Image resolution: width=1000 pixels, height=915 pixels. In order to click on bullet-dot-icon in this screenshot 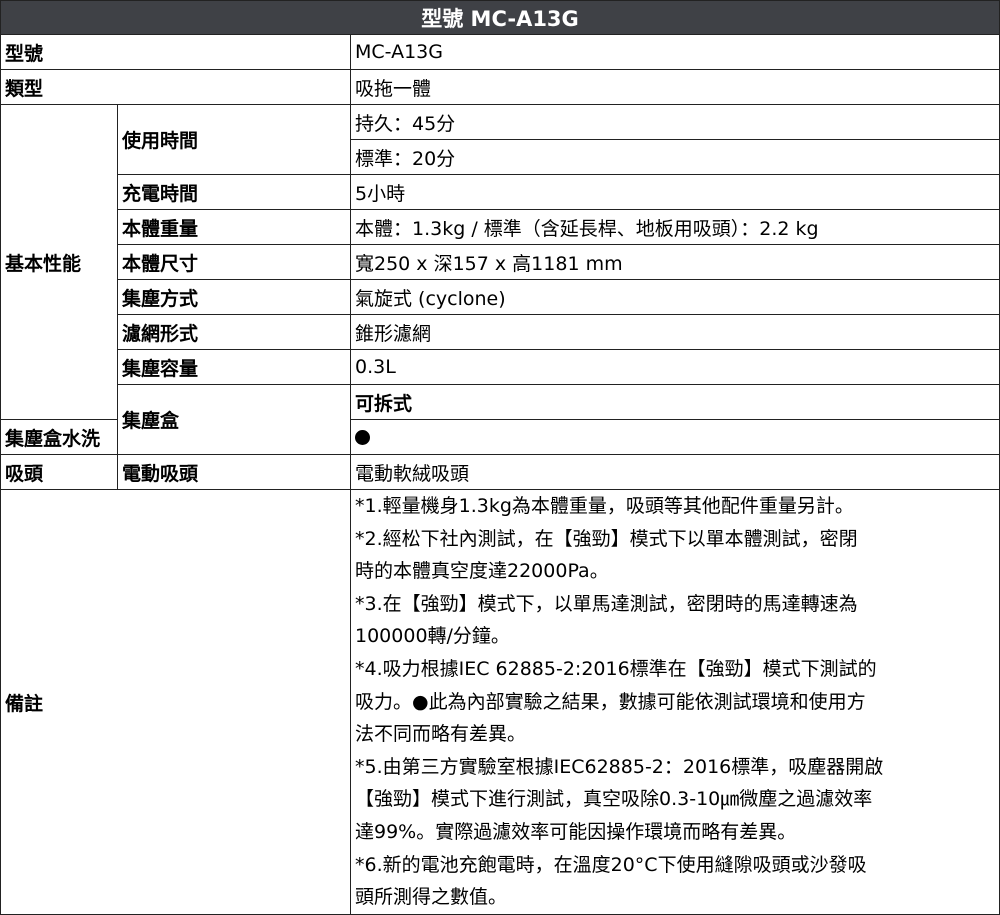, I will do `click(362, 437)`.